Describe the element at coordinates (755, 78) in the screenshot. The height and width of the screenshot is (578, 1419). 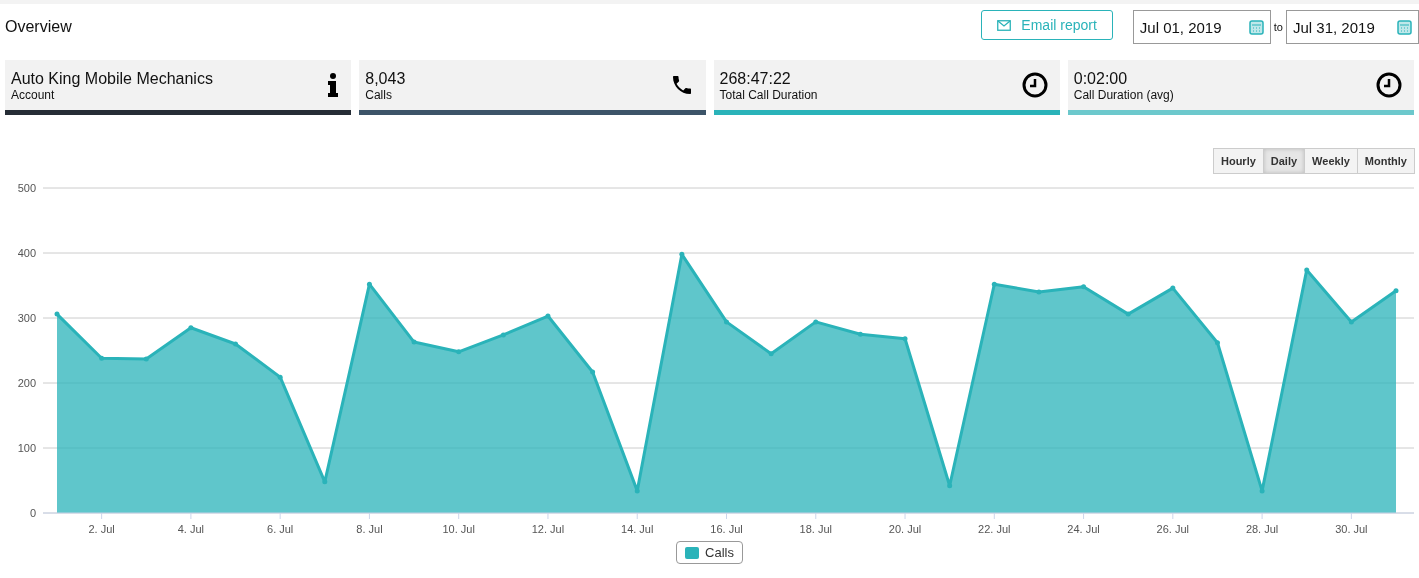
I see `stat-value: 268:47:22` at that location.